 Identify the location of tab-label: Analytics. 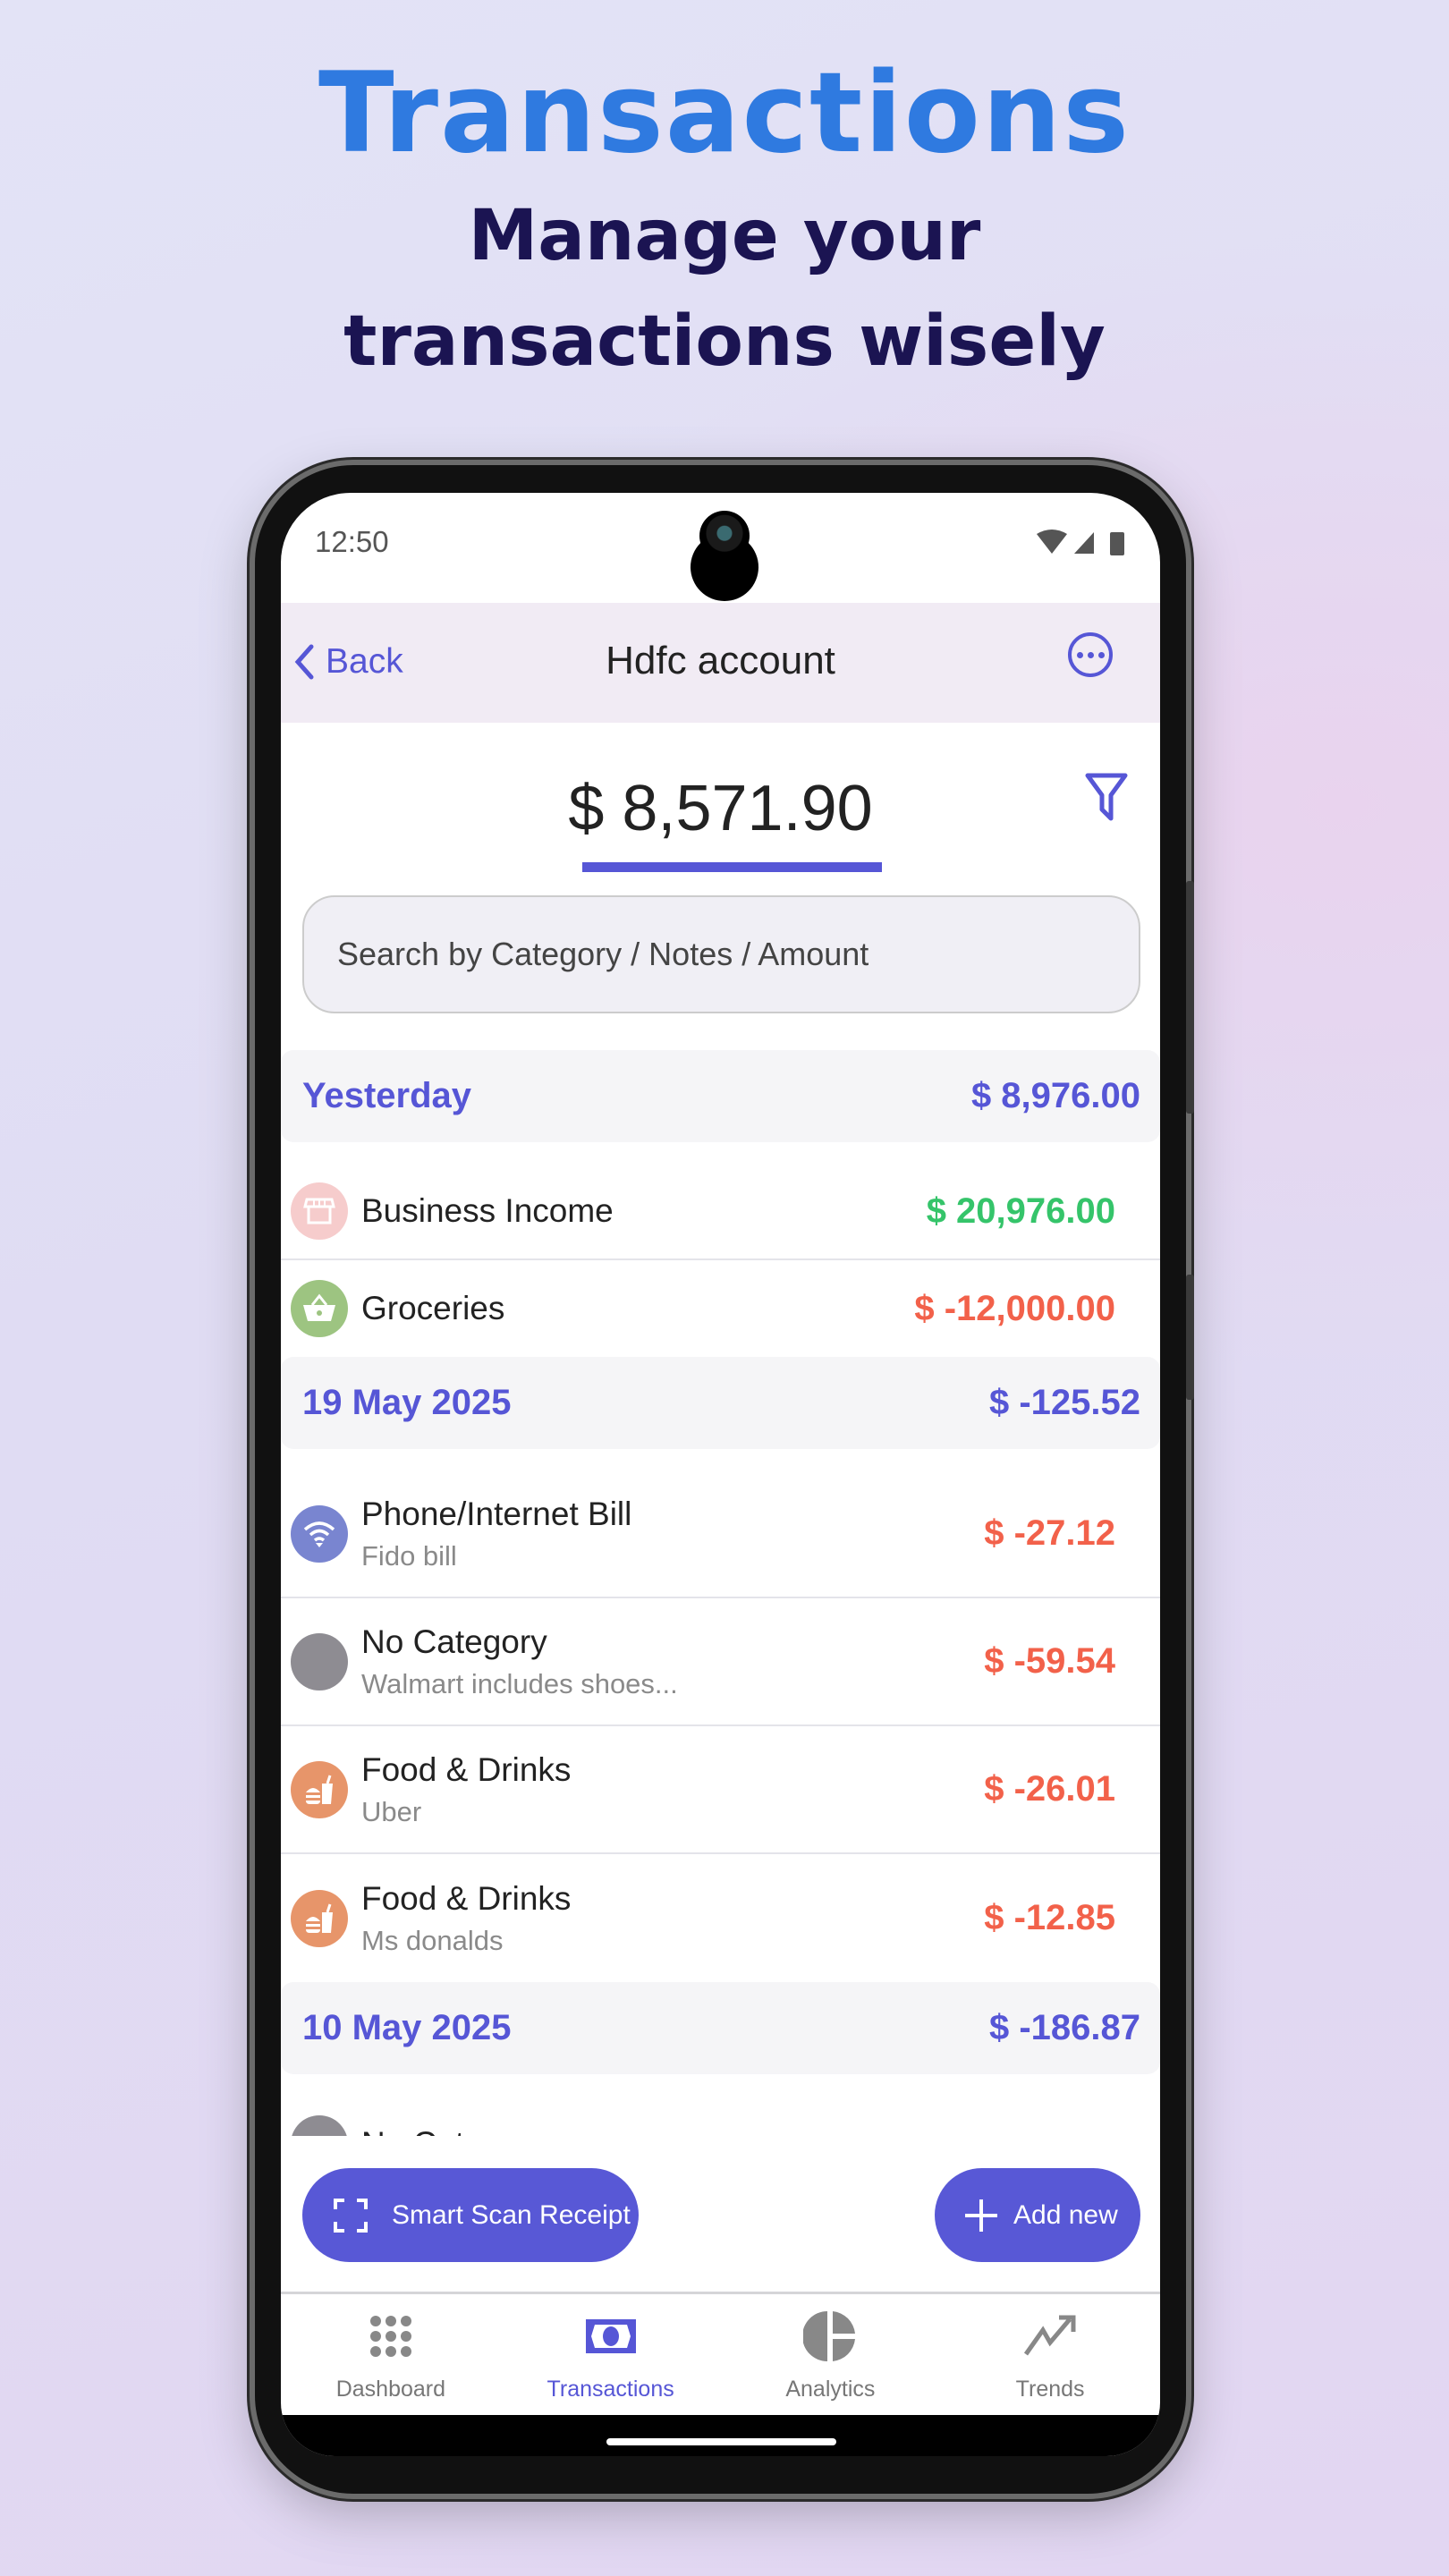
(830, 2389).